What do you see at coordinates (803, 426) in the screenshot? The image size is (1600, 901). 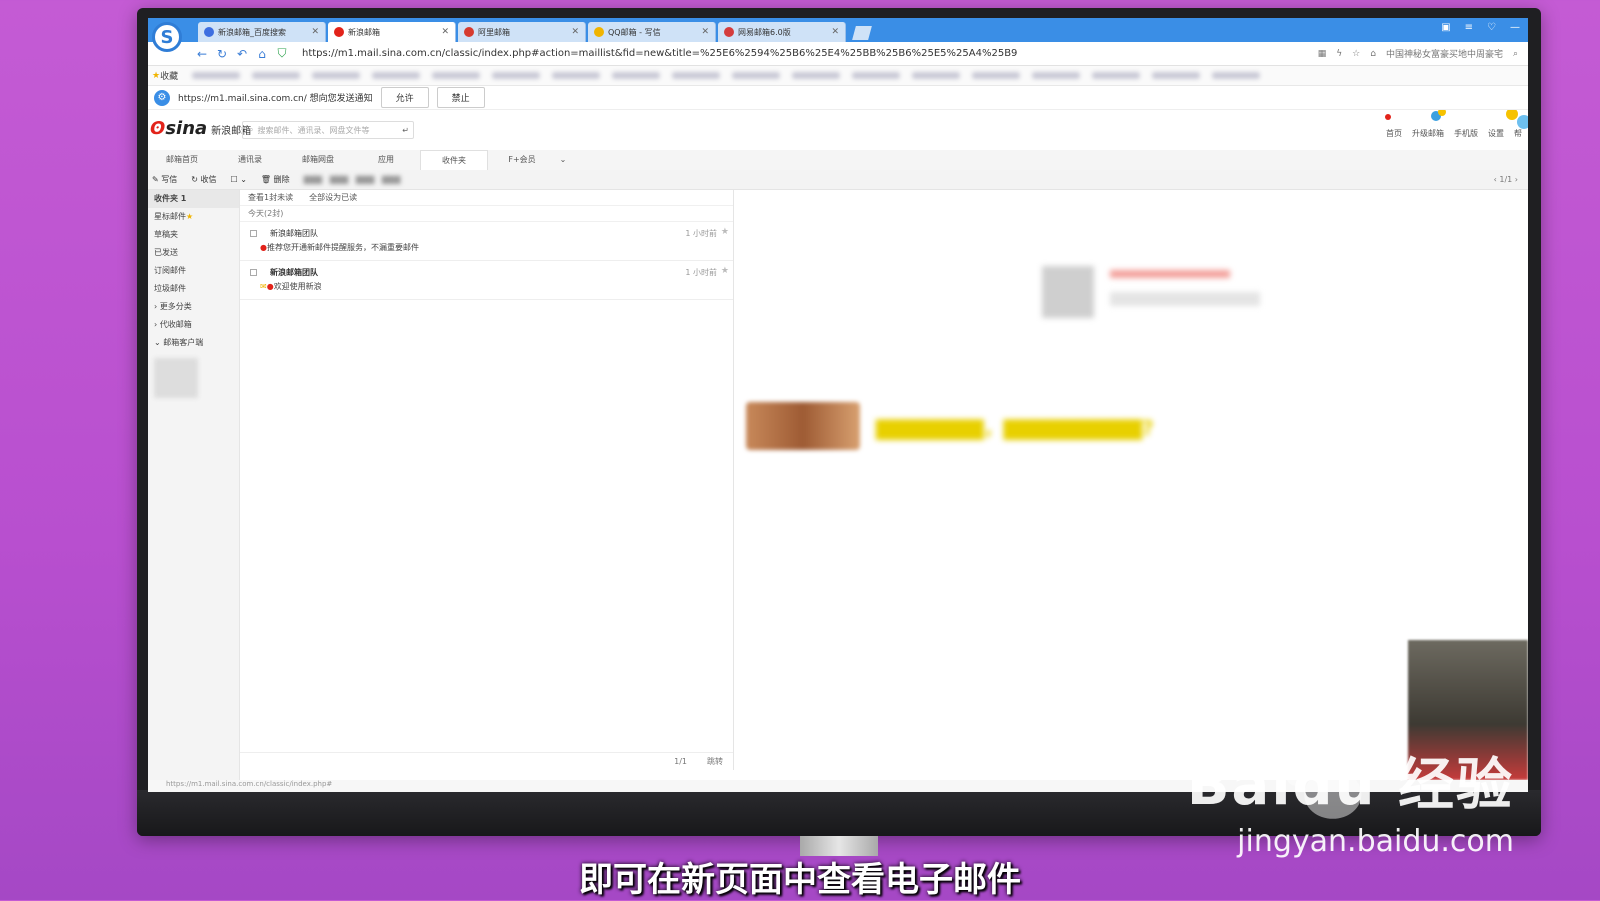 I see `ad-banner-image` at bounding box center [803, 426].